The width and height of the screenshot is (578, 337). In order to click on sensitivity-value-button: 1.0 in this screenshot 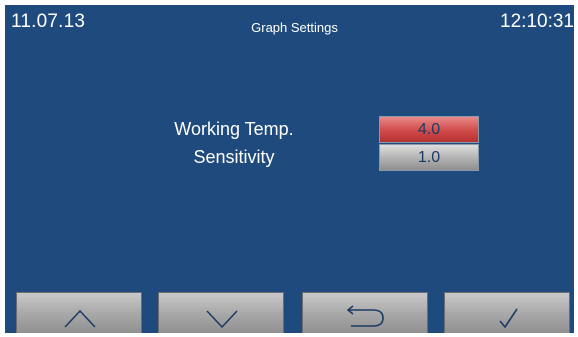, I will do `click(429, 157)`.